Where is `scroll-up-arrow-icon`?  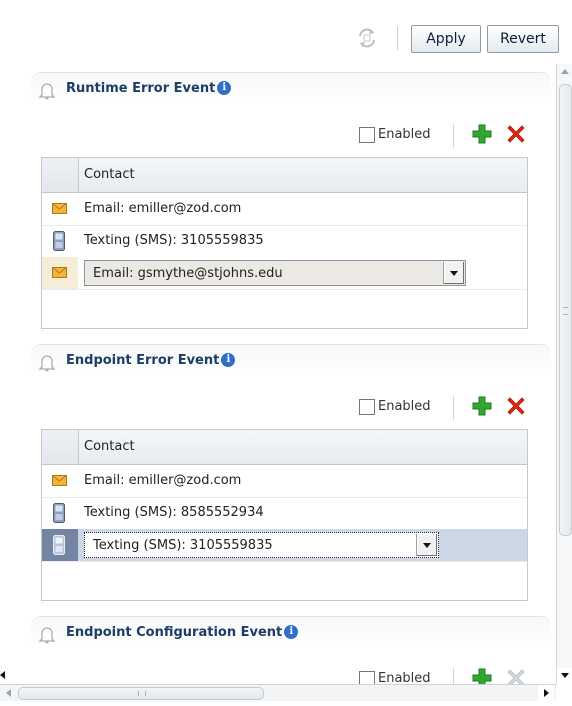
scroll-up-arrow-icon is located at coordinates (564, 72).